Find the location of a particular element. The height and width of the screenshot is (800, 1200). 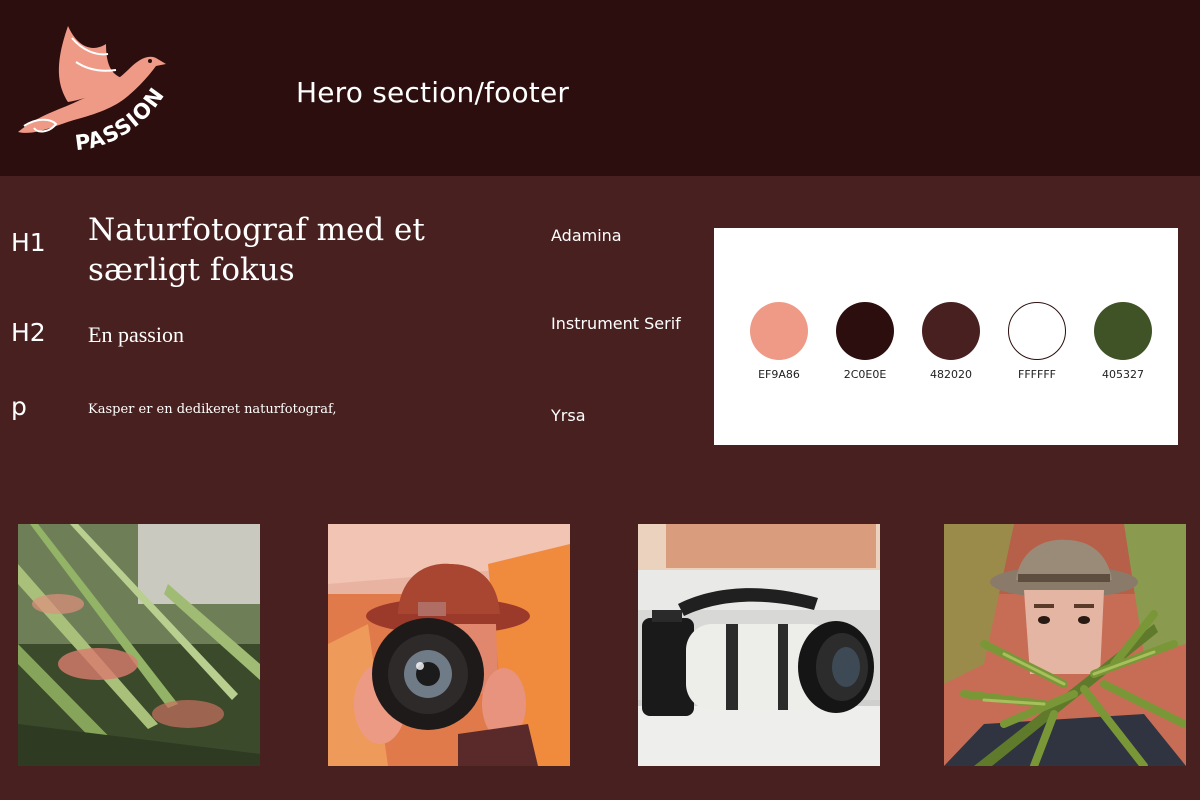

color-swatch: 405327 is located at coordinates (1123, 341).